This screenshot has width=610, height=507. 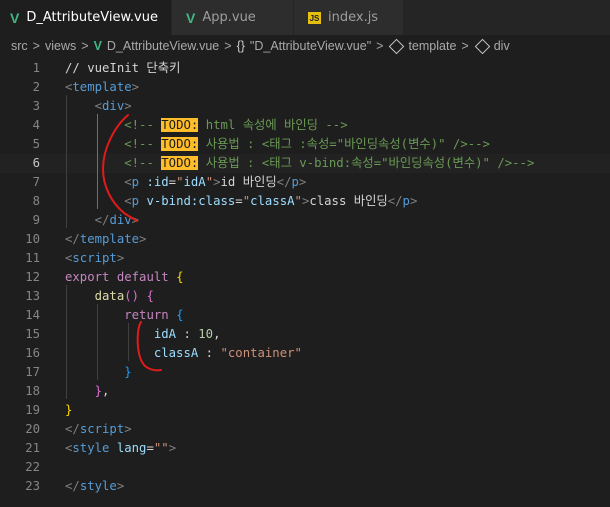 I want to click on code-line: 21 <style lang="">, so click(x=305, y=448).